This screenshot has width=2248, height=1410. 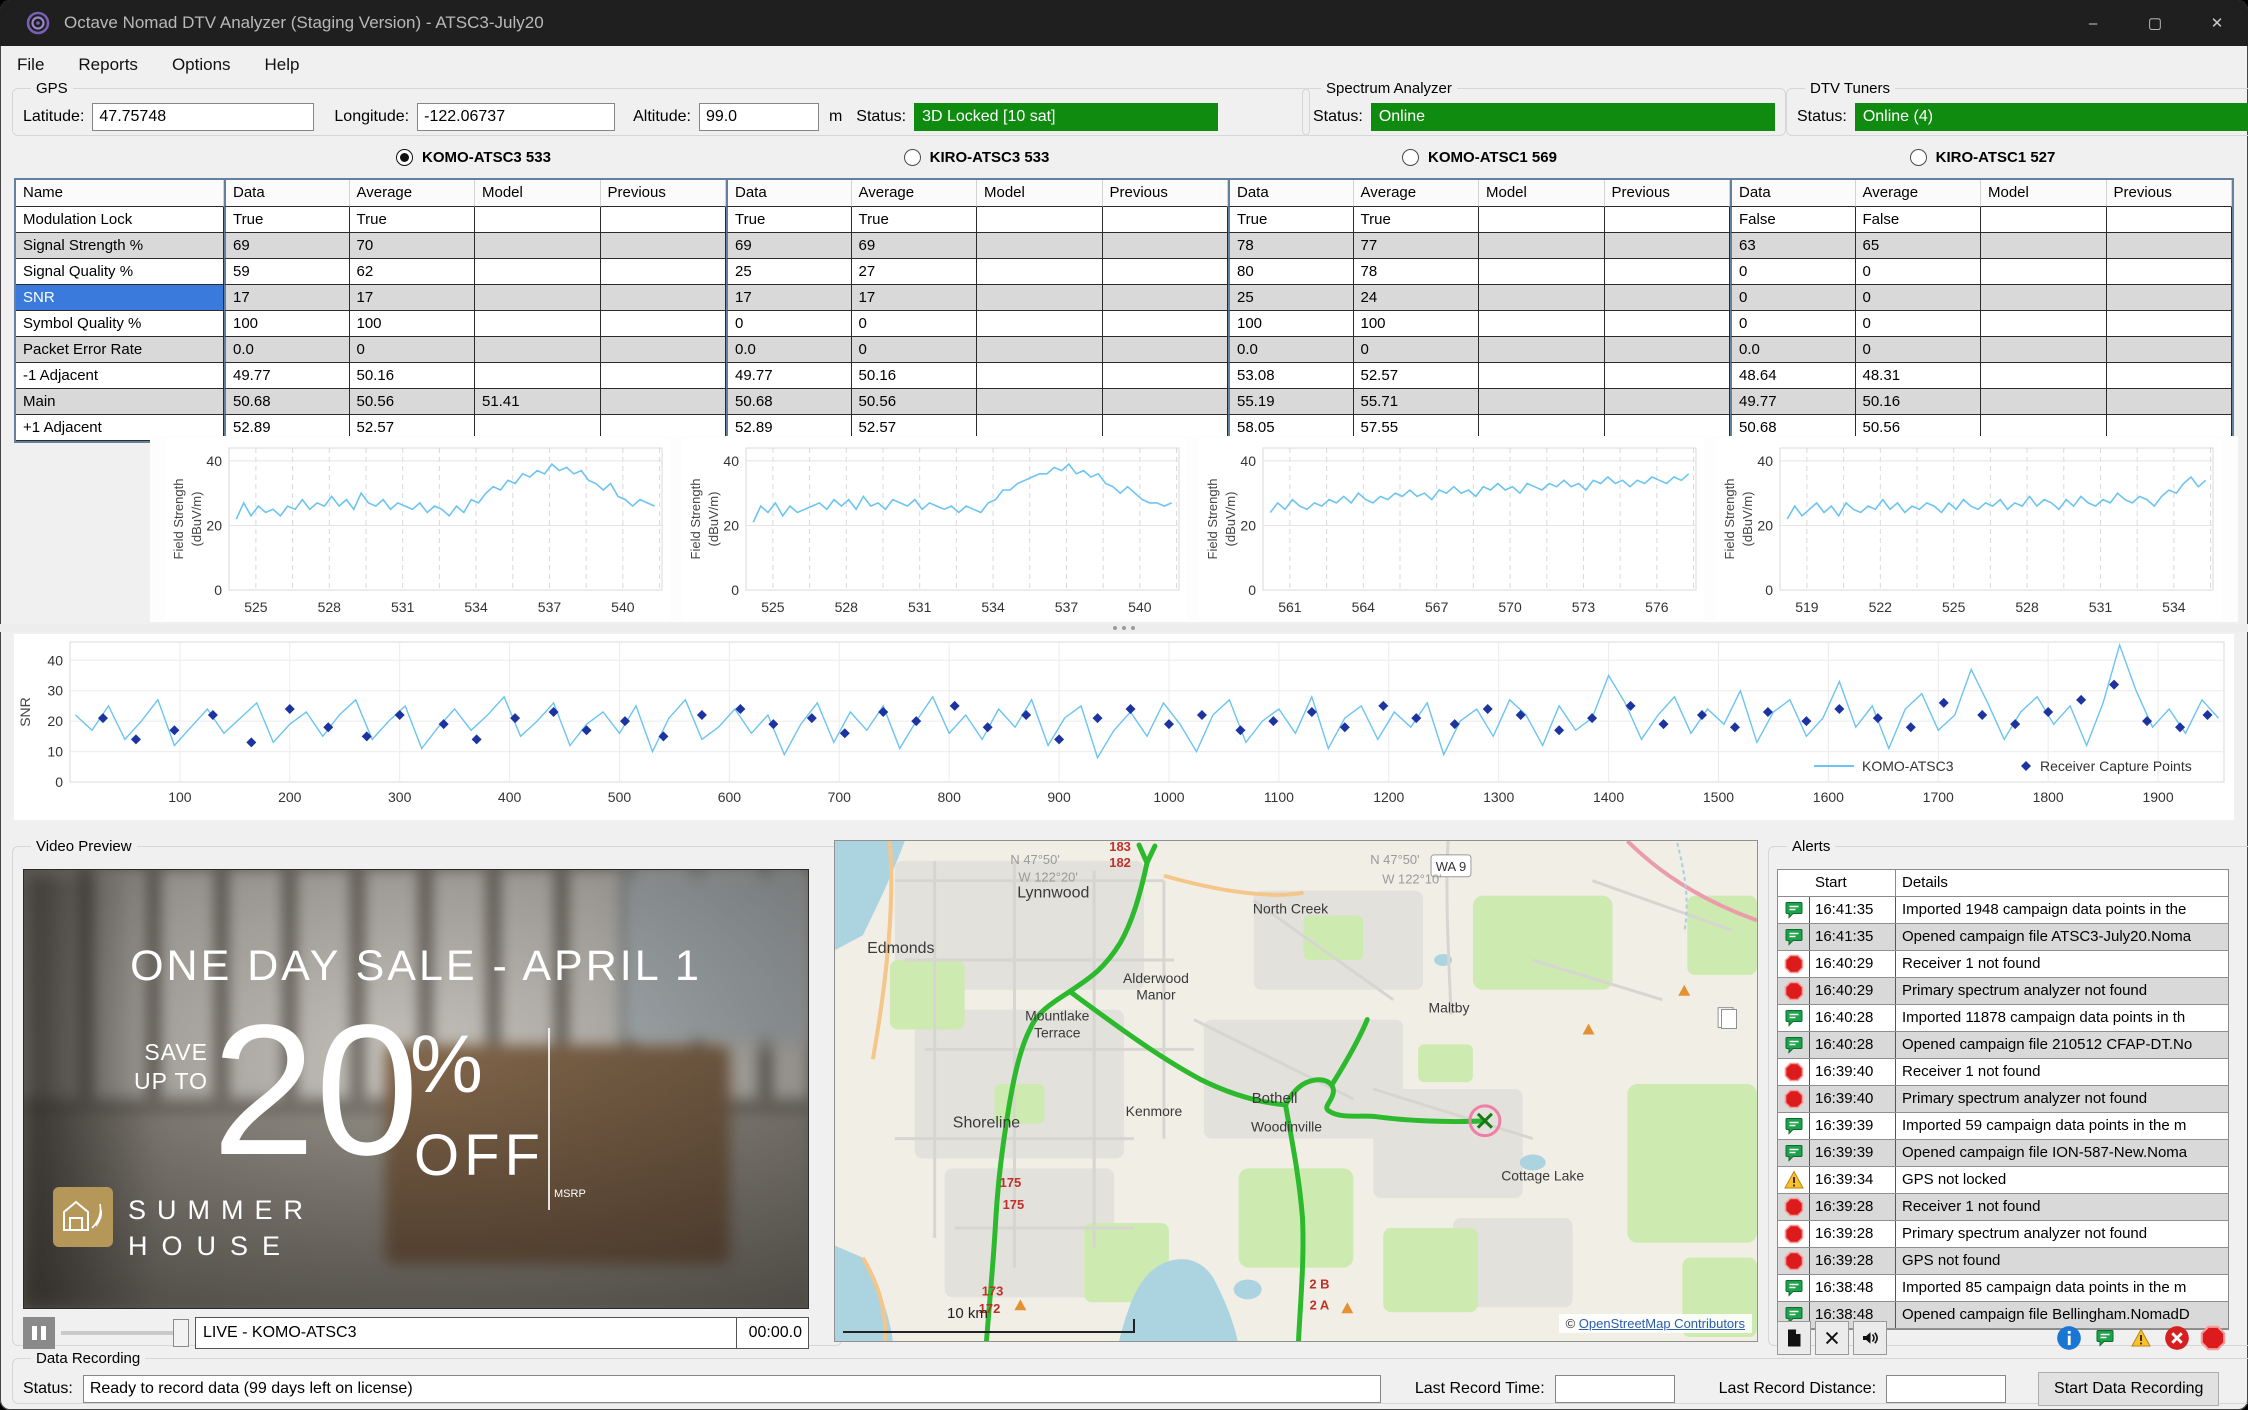 What do you see at coordinates (2003, 1072) in the screenshot?
I see `alert-row: 16:39:40 Receiver 1 not found` at bounding box center [2003, 1072].